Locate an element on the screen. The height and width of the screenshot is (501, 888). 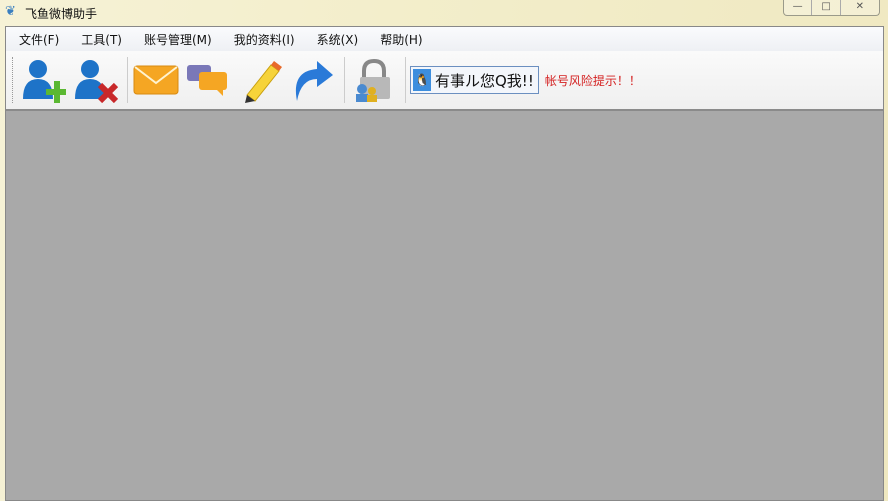
window-controls: — □ ✕ is located at coordinates (831, 8).